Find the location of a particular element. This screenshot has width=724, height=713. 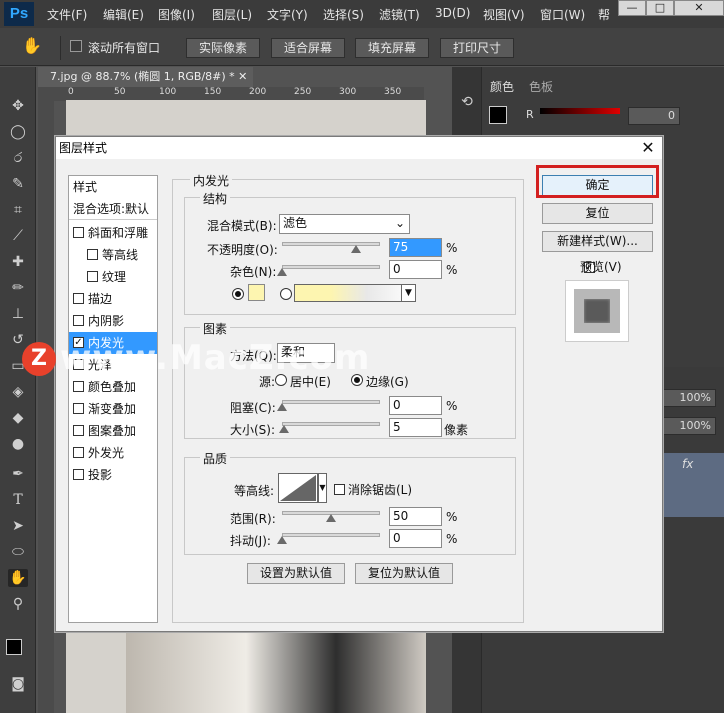

menu-select: 选择(S) is located at coordinates (343, 14).